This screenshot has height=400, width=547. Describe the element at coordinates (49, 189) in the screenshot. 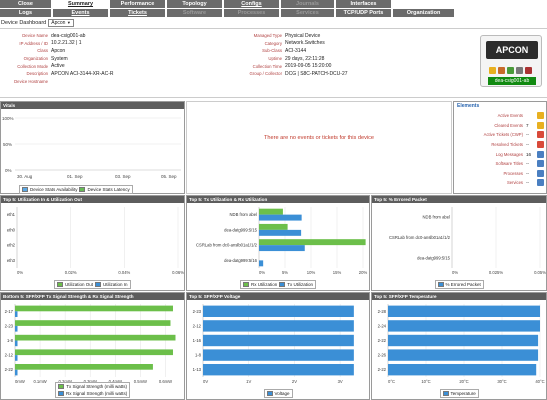

I see `legend-item: Device Stats Availability` at that location.